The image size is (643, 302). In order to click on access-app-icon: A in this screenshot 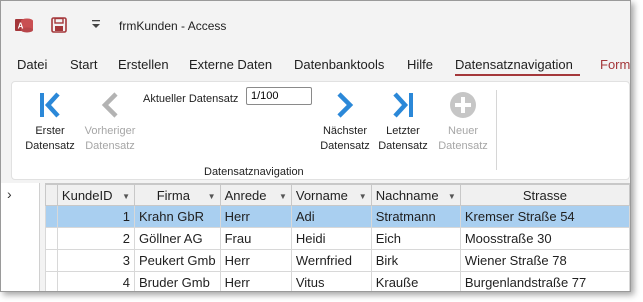, I will do `click(24, 25)`.